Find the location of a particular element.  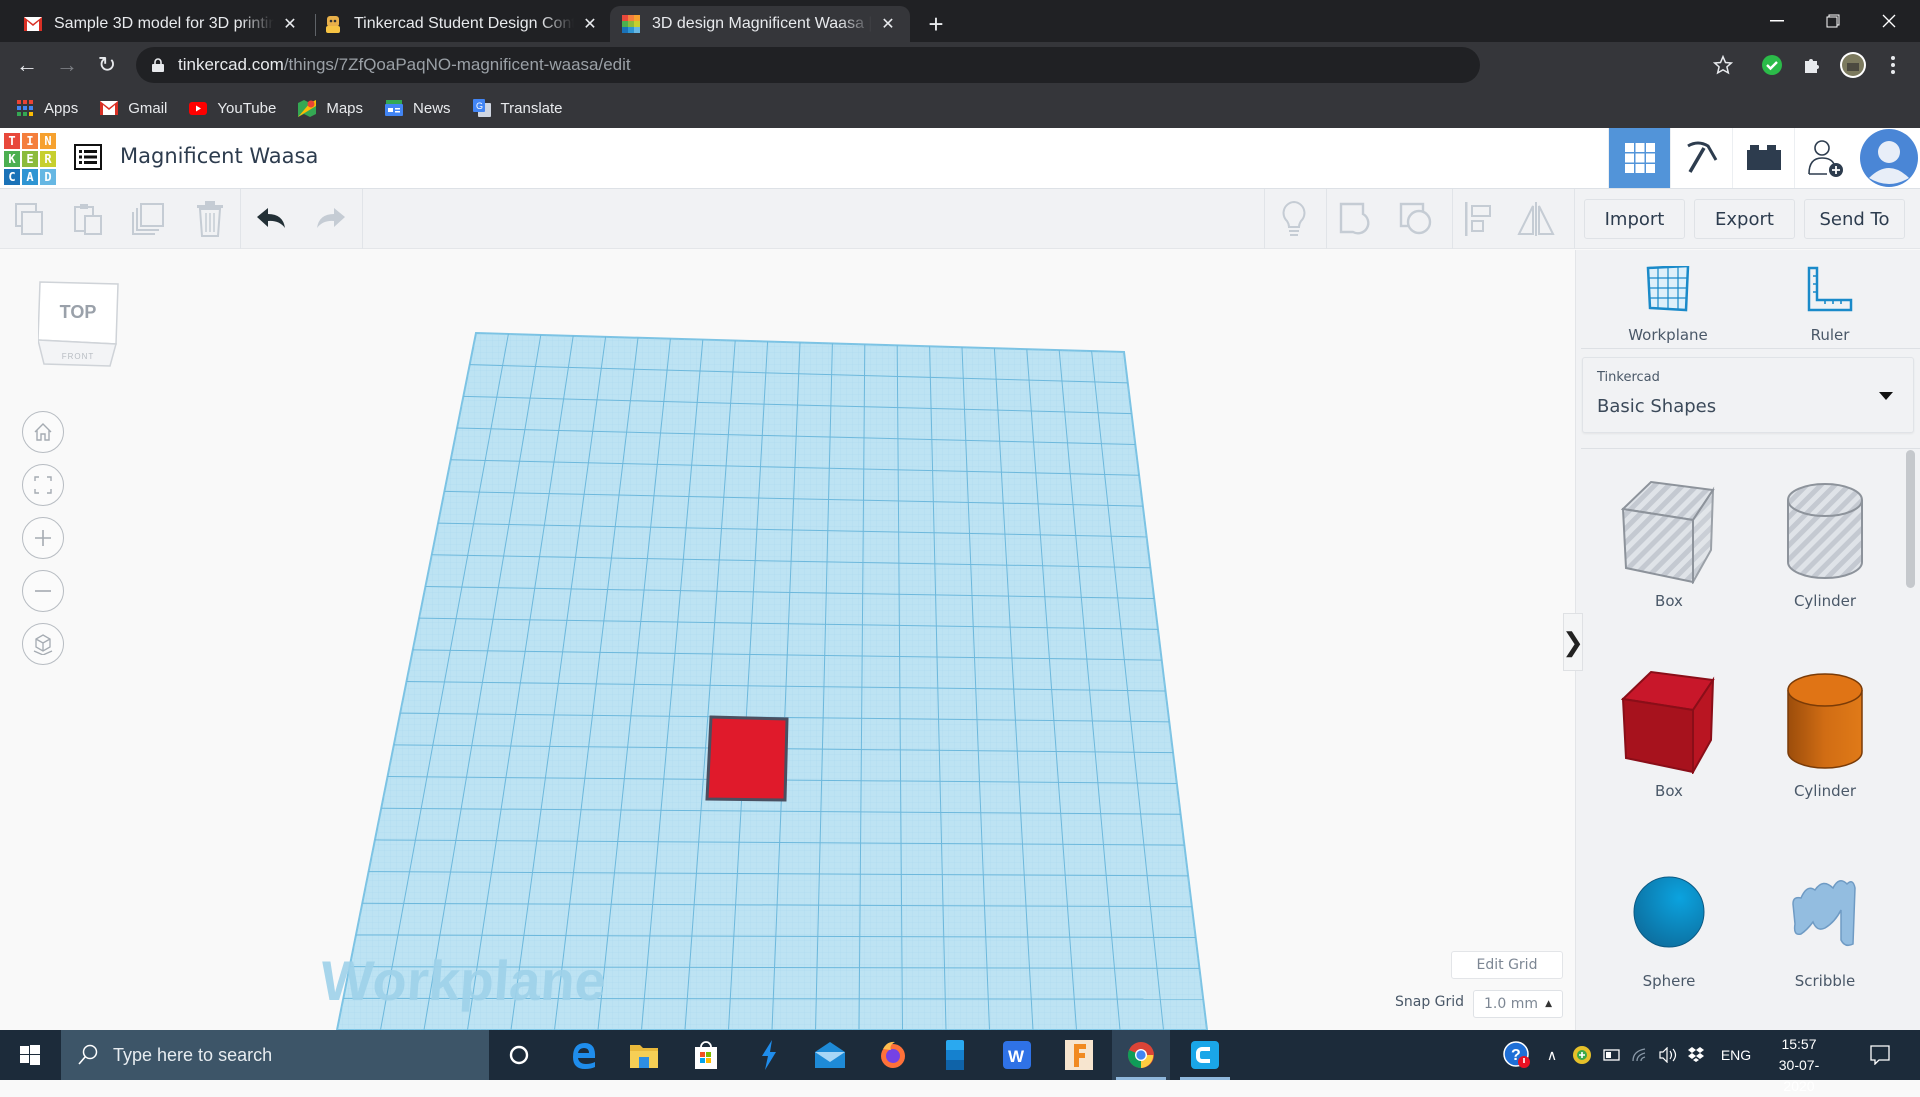

battery-icon is located at coordinates (1612, 1055).